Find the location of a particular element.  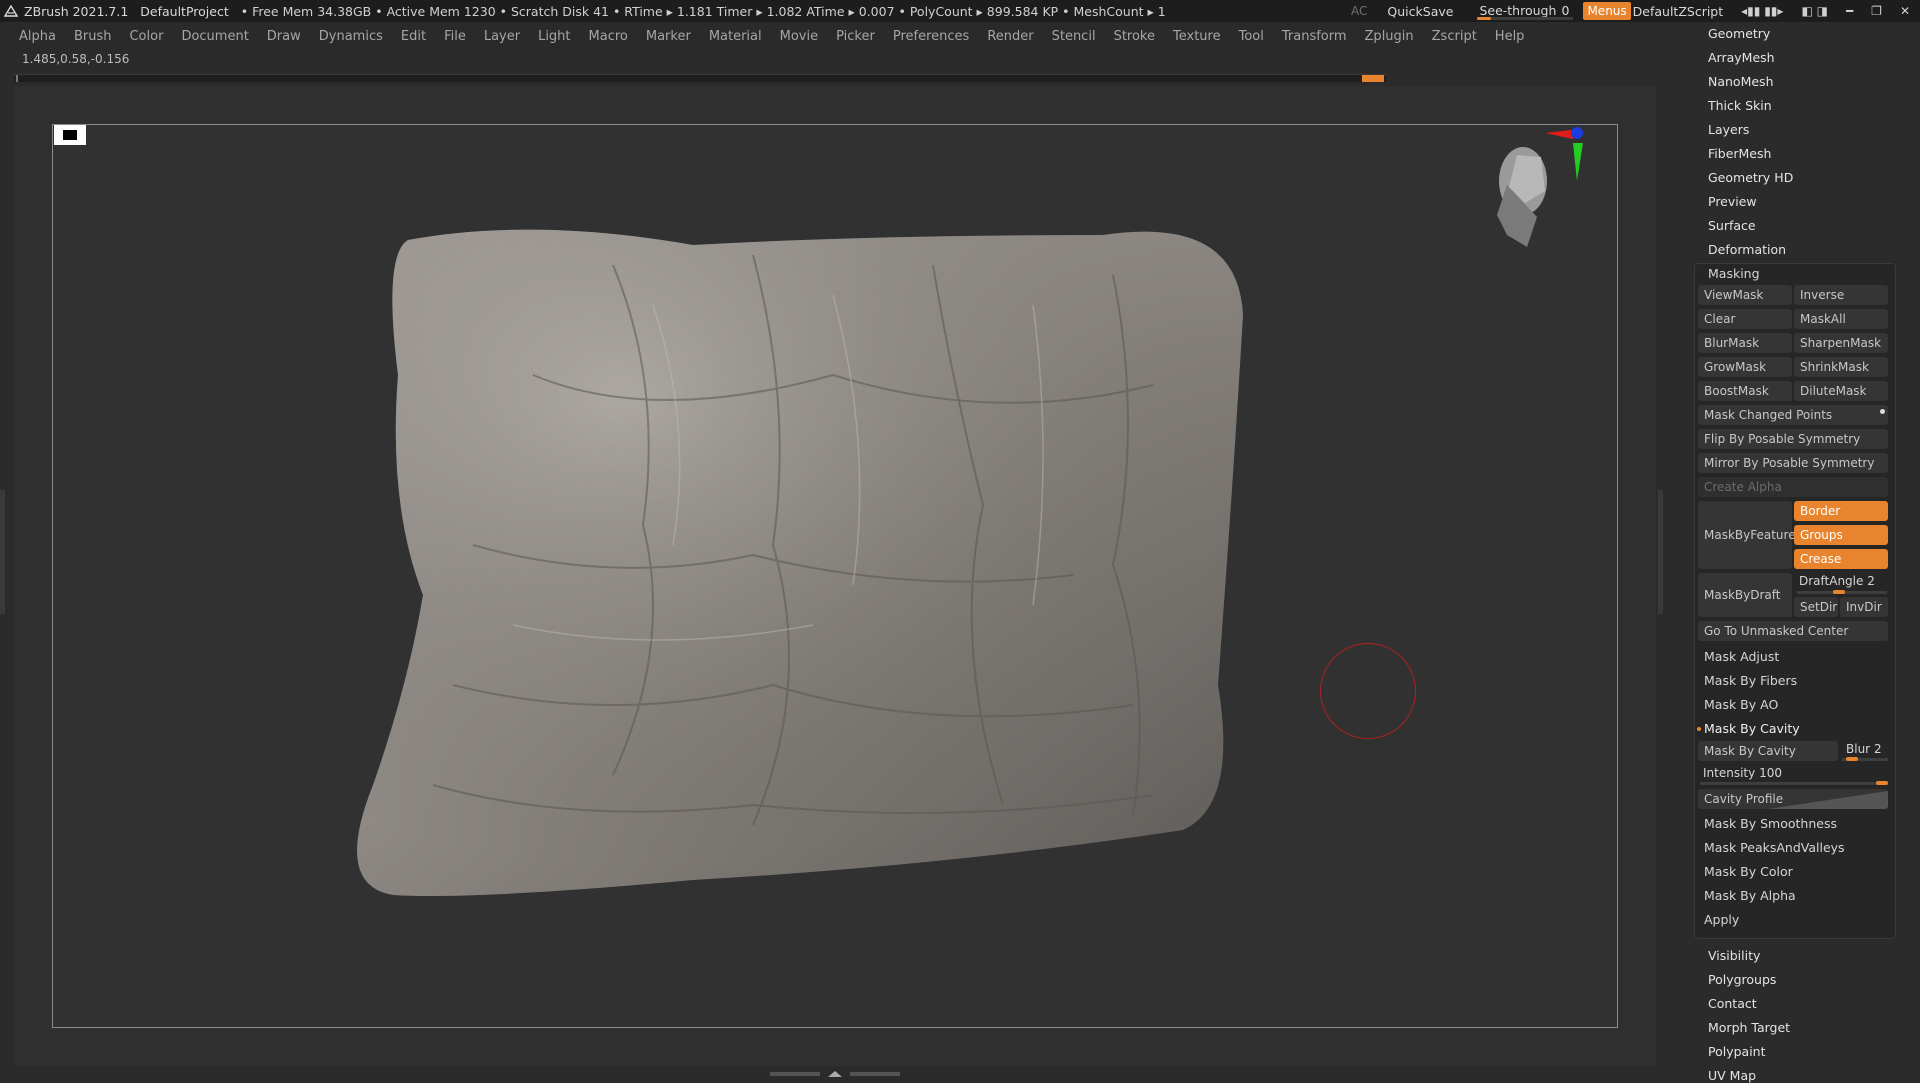

cavity-profile-curve: Cavity Profile is located at coordinates (1793, 799).